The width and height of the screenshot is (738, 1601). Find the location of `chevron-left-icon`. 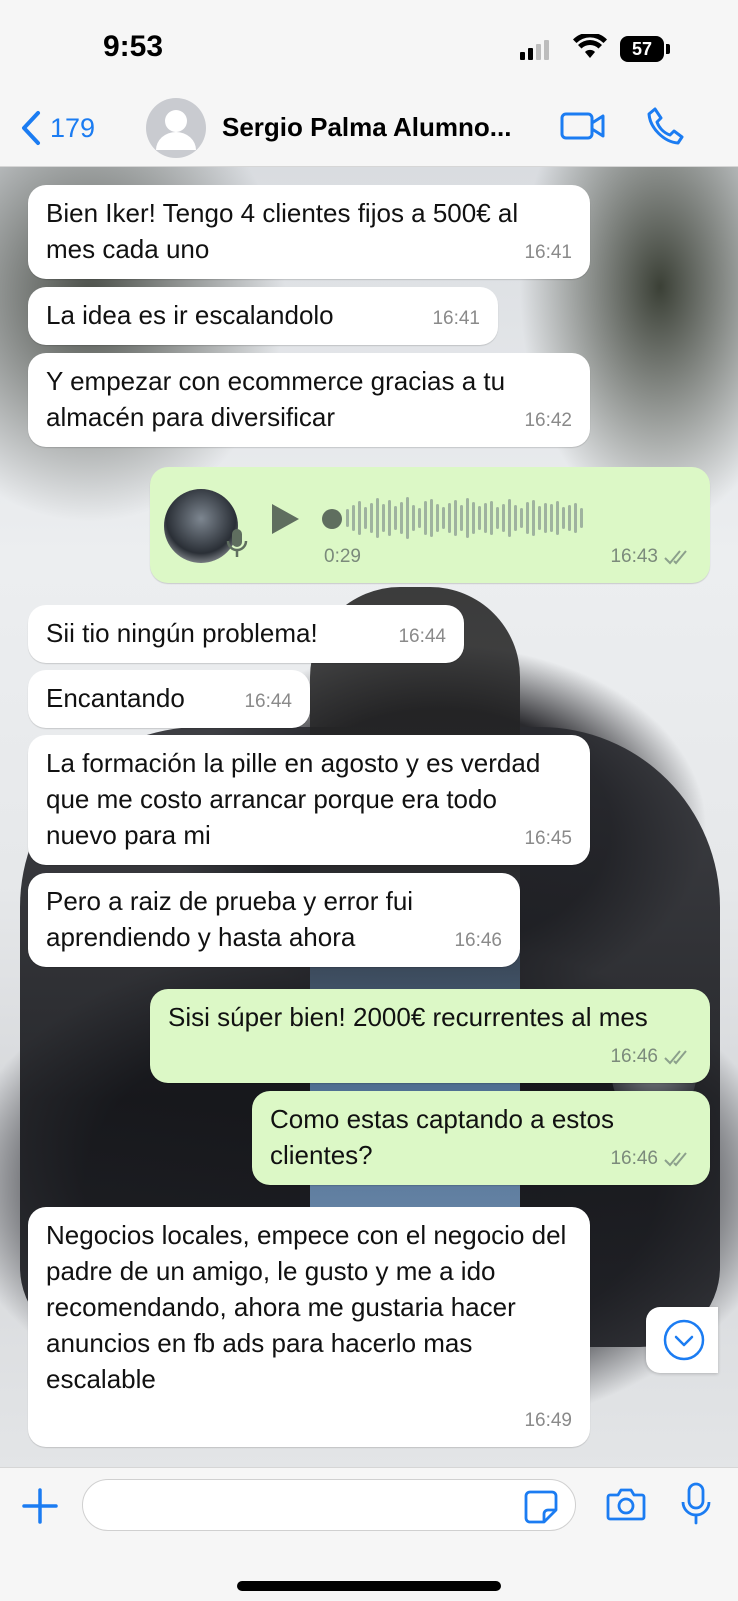

chevron-left-icon is located at coordinates (31, 128).